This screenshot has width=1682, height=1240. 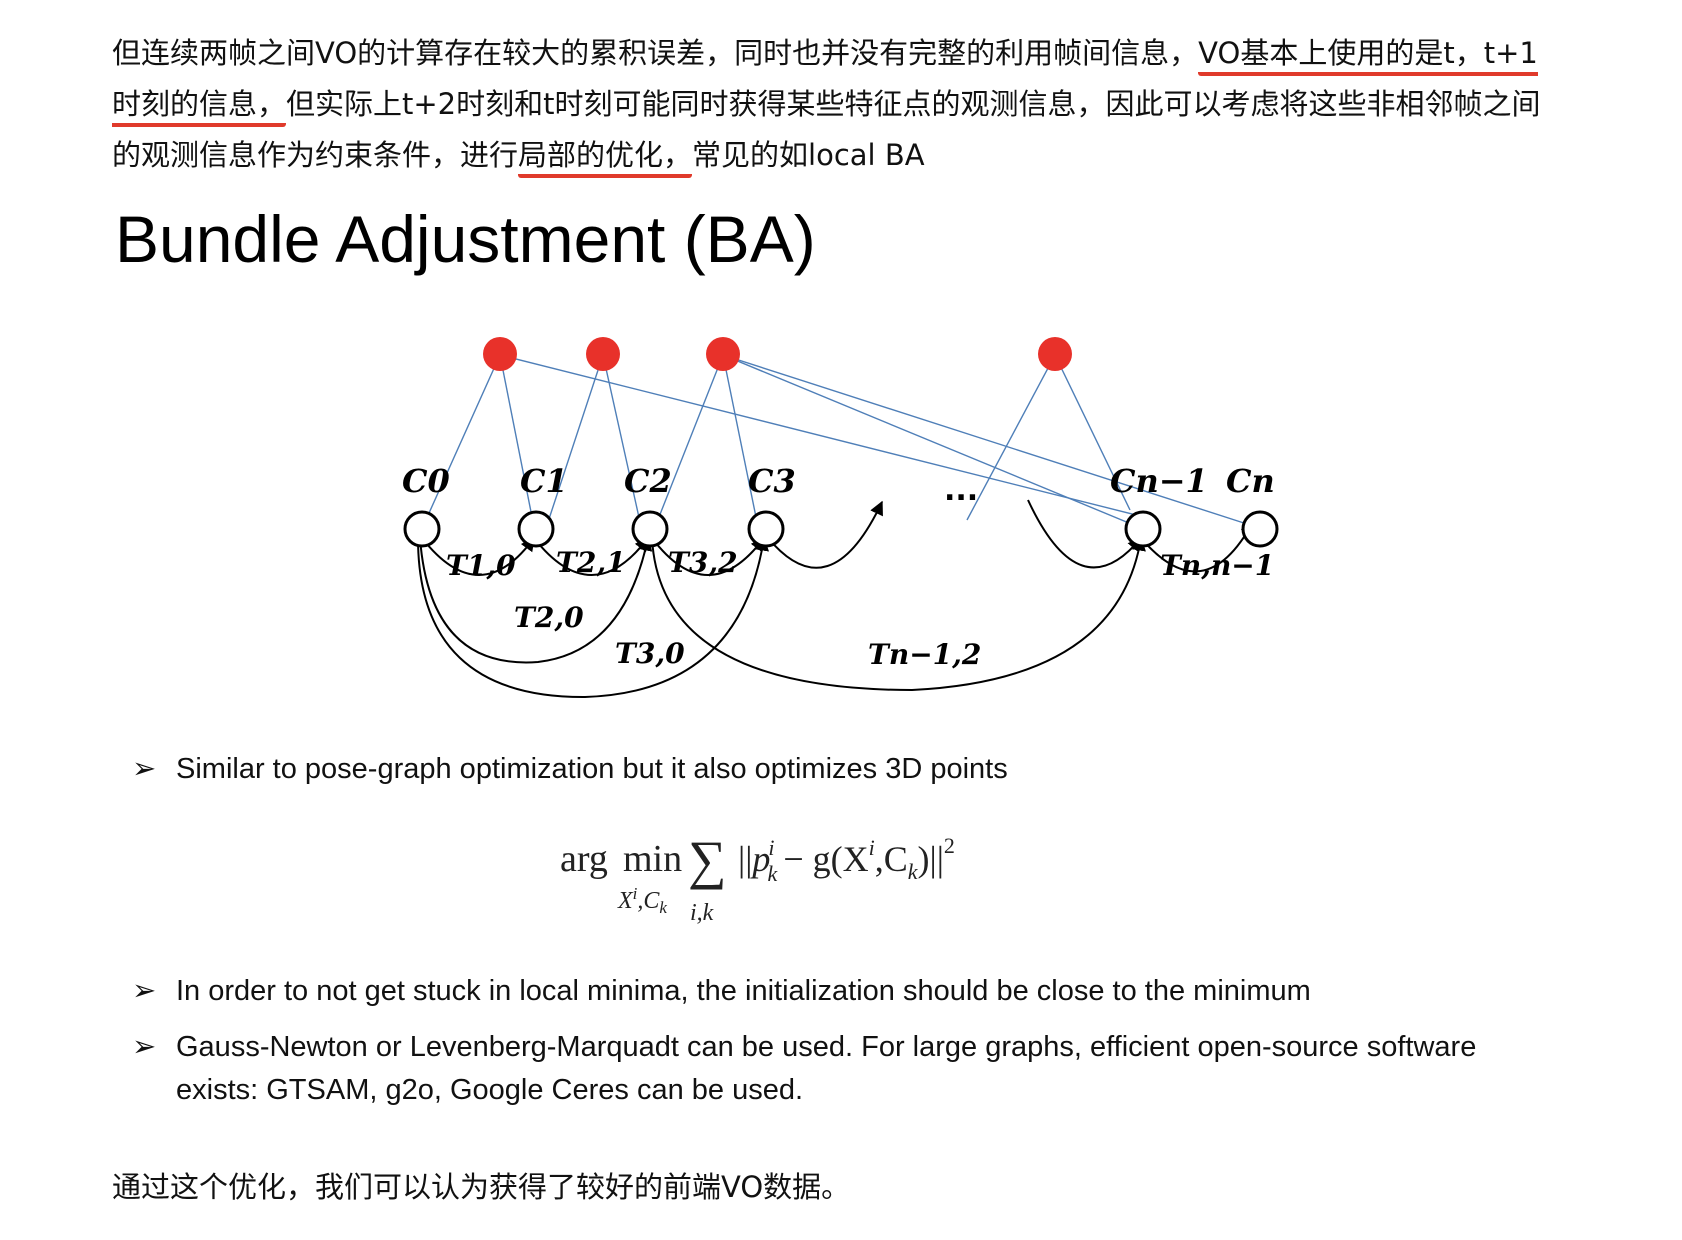 I want to click on camera-label: C3, so click(x=772, y=481).